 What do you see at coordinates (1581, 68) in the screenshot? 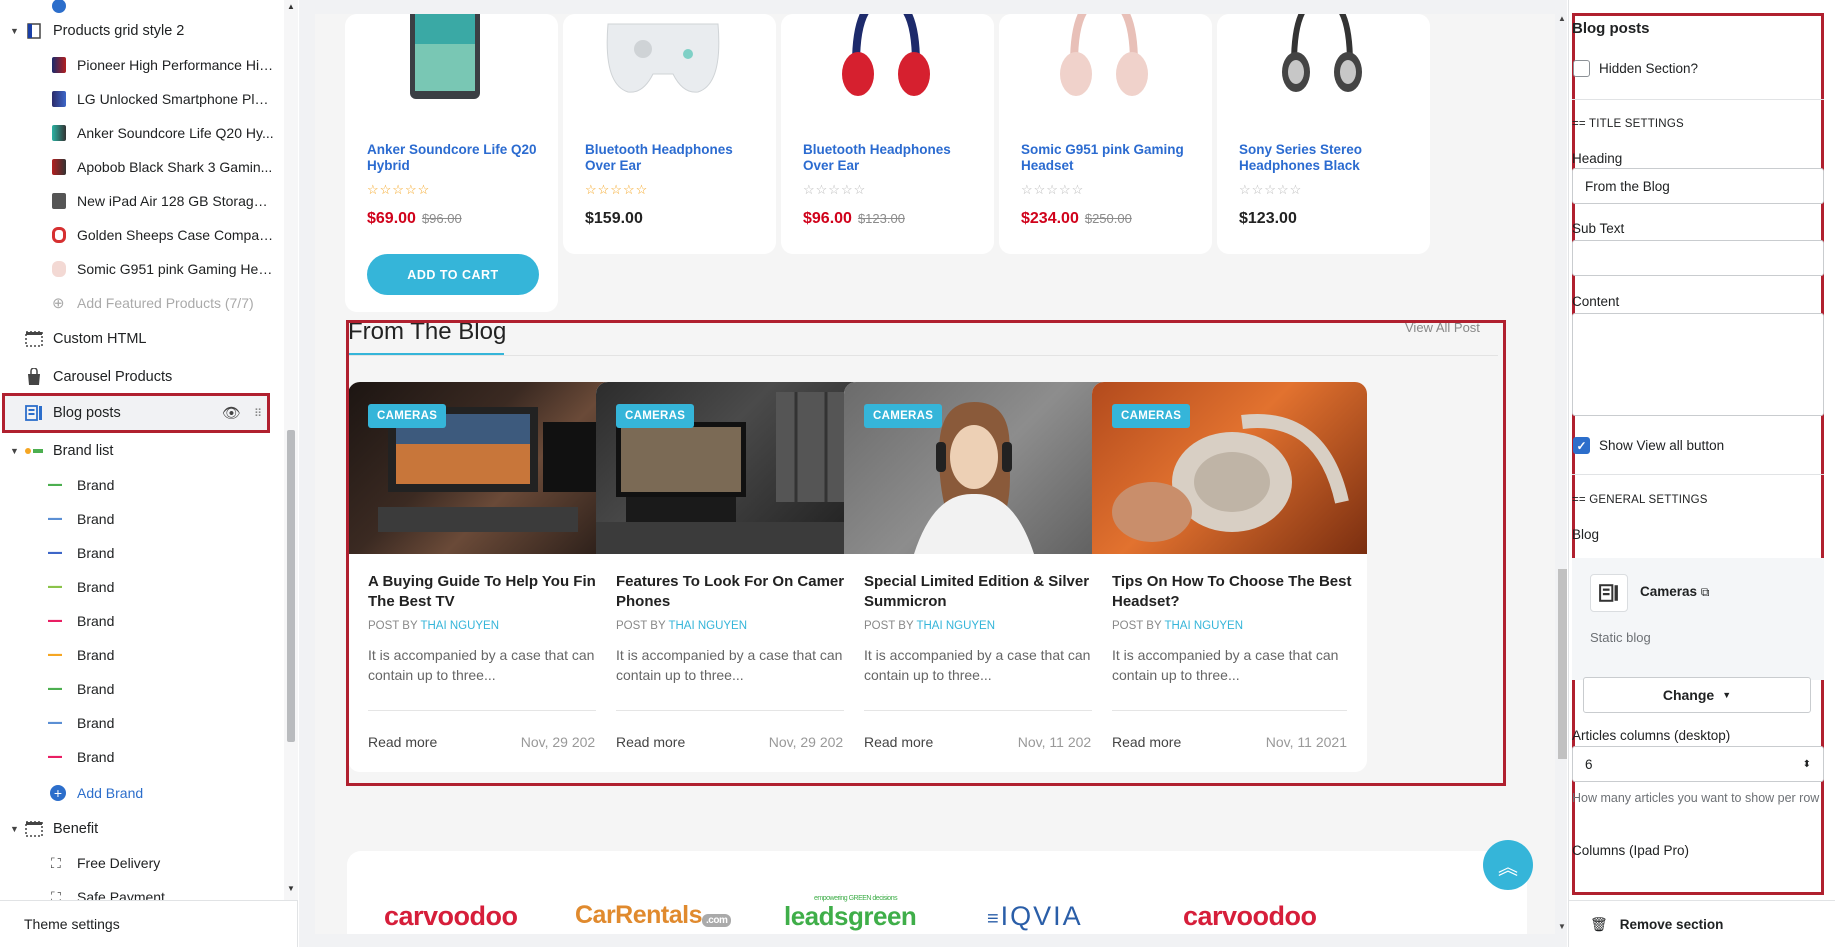
I see `hidden-section-checkbox` at bounding box center [1581, 68].